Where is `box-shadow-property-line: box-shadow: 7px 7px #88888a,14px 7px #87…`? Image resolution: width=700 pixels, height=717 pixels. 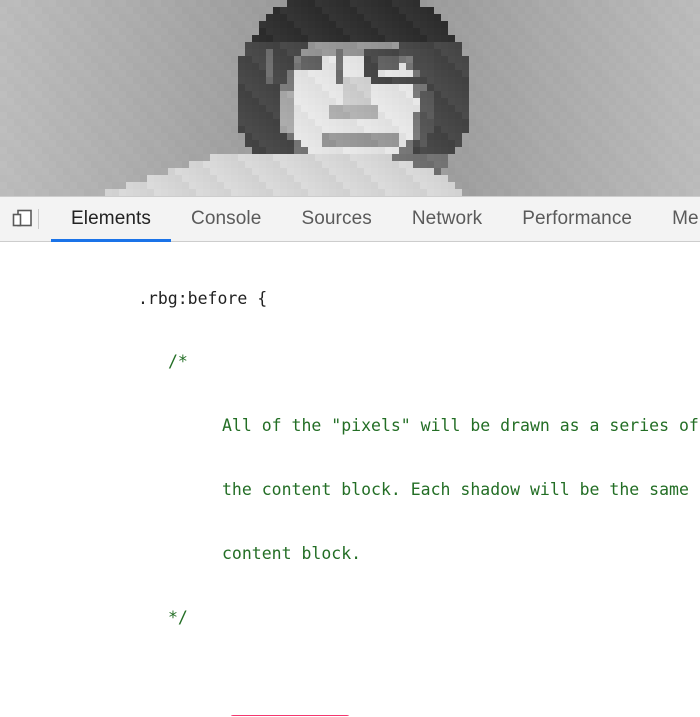
box-shadow-property-line: box-shadow: 7px 7px #88888a,14px 7px #87… is located at coordinates (350, 702).